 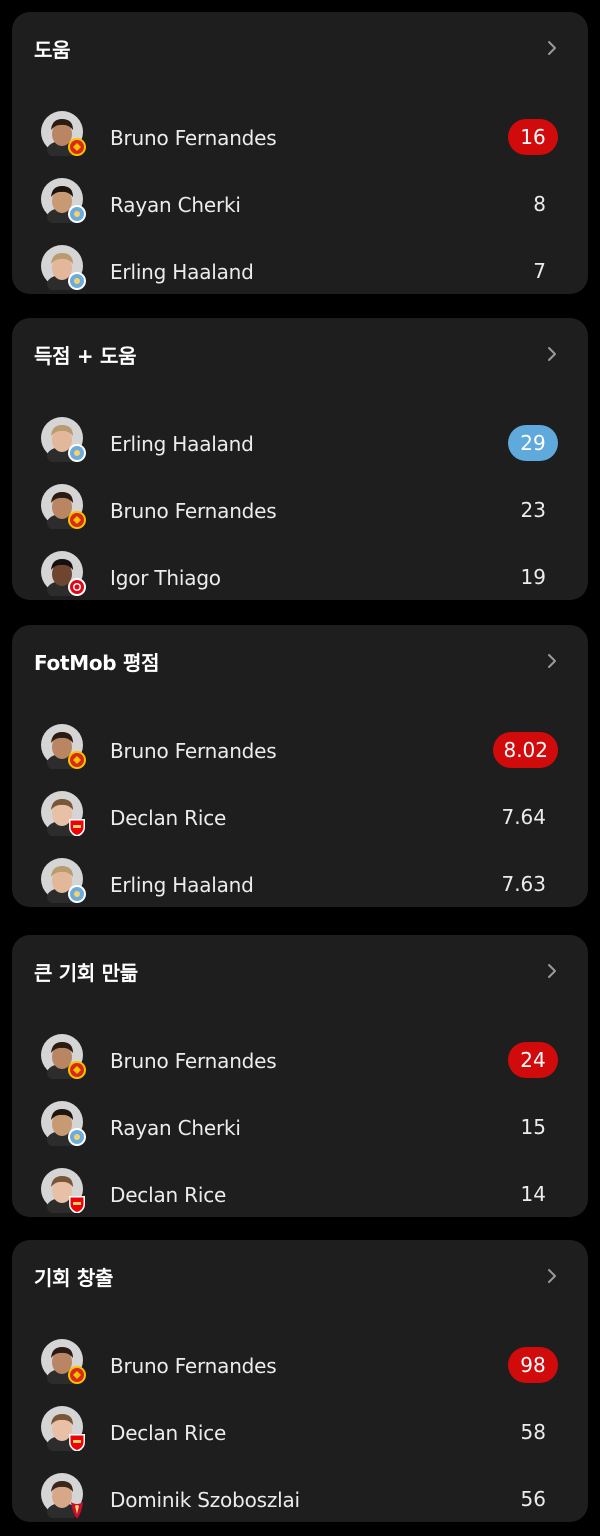 I want to click on card-header: 도움, so click(x=300, y=48).